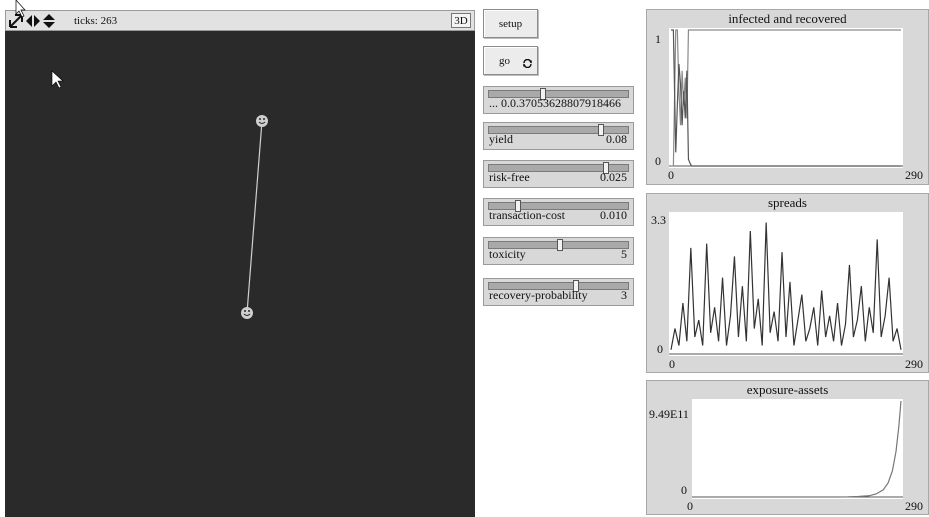 The image size is (929, 517). Describe the element at coordinates (558, 174) in the screenshot. I see `slider-risk-free: risk-free 0.025` at that location.